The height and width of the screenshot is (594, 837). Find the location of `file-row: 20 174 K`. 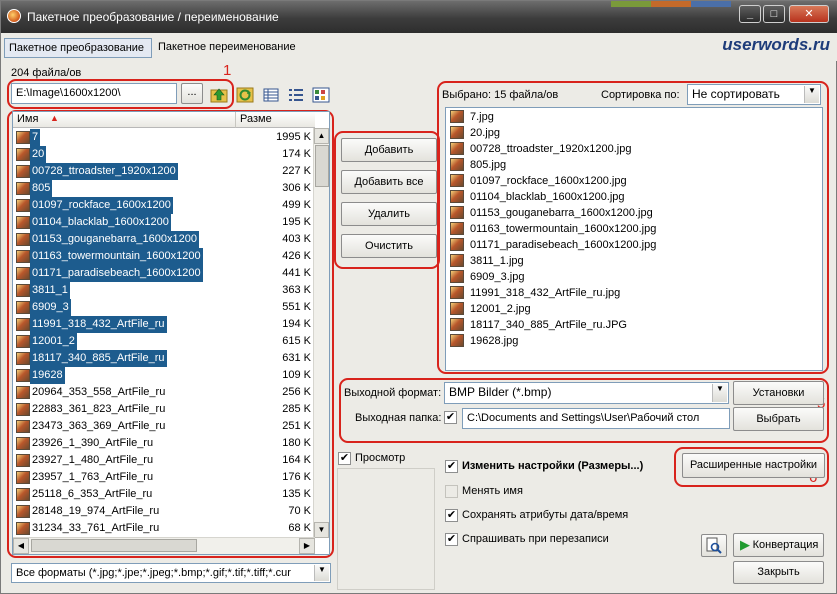

file-row: 20 174 K is located at coordinates (164, 154).